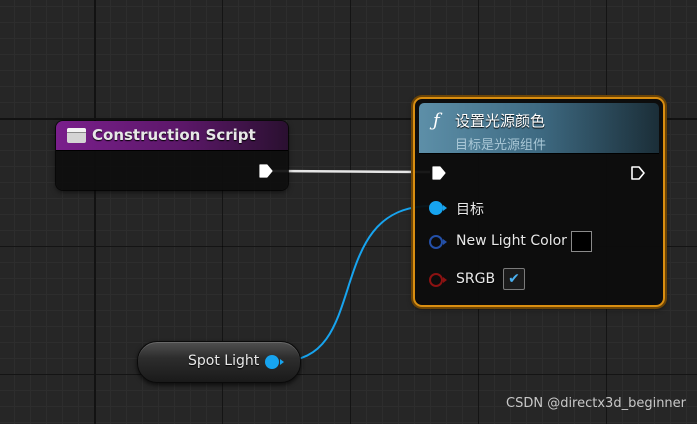  Describe the element at coordinates (581, 241) in the screenshot. I see `color-swatch` at that location.